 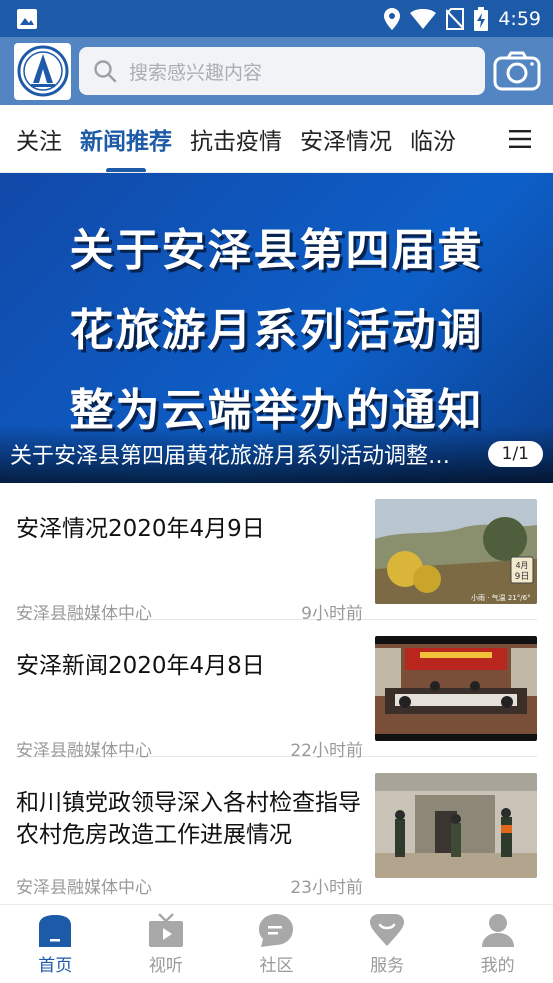 I want to click on nav-community: 社区, so click(x=276, y=944).